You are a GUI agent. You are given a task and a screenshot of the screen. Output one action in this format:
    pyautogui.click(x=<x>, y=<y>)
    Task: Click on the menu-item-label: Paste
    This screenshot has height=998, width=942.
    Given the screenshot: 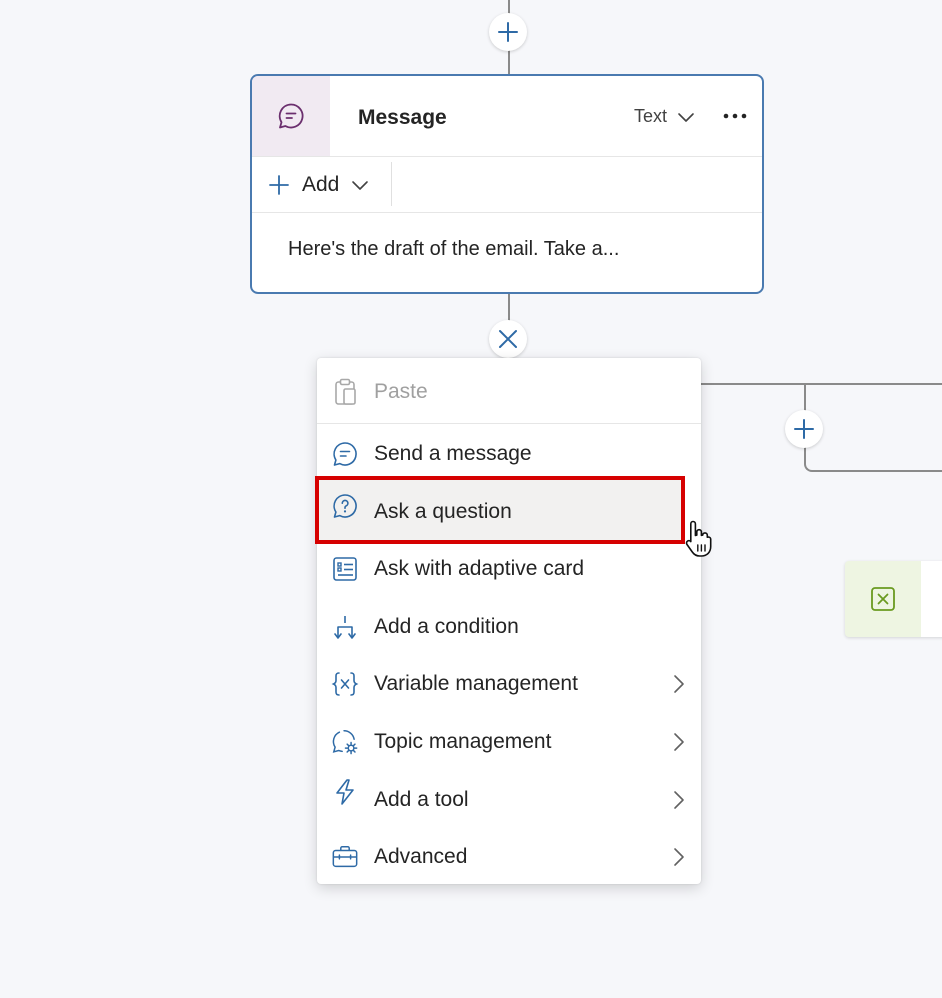 What is the action you would take?
    pyautogui.click(x=401, y=391)
    